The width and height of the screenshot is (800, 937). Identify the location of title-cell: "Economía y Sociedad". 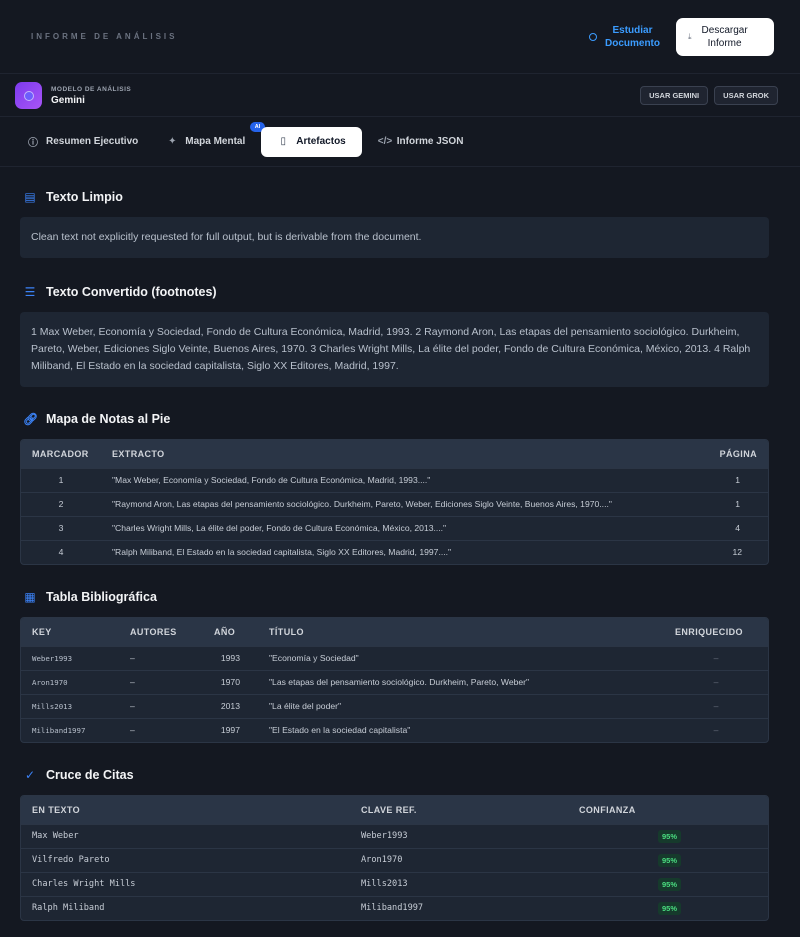
(461, 657).